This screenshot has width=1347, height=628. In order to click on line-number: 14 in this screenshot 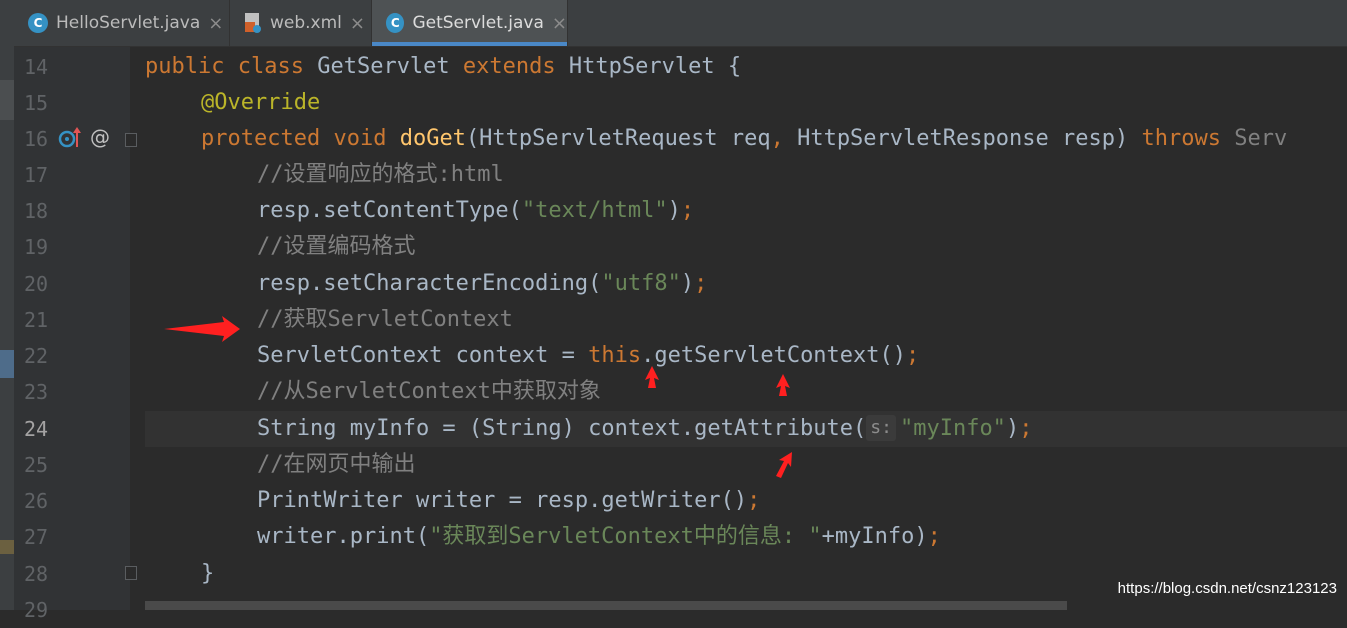, I will do `click(36, 67)`.